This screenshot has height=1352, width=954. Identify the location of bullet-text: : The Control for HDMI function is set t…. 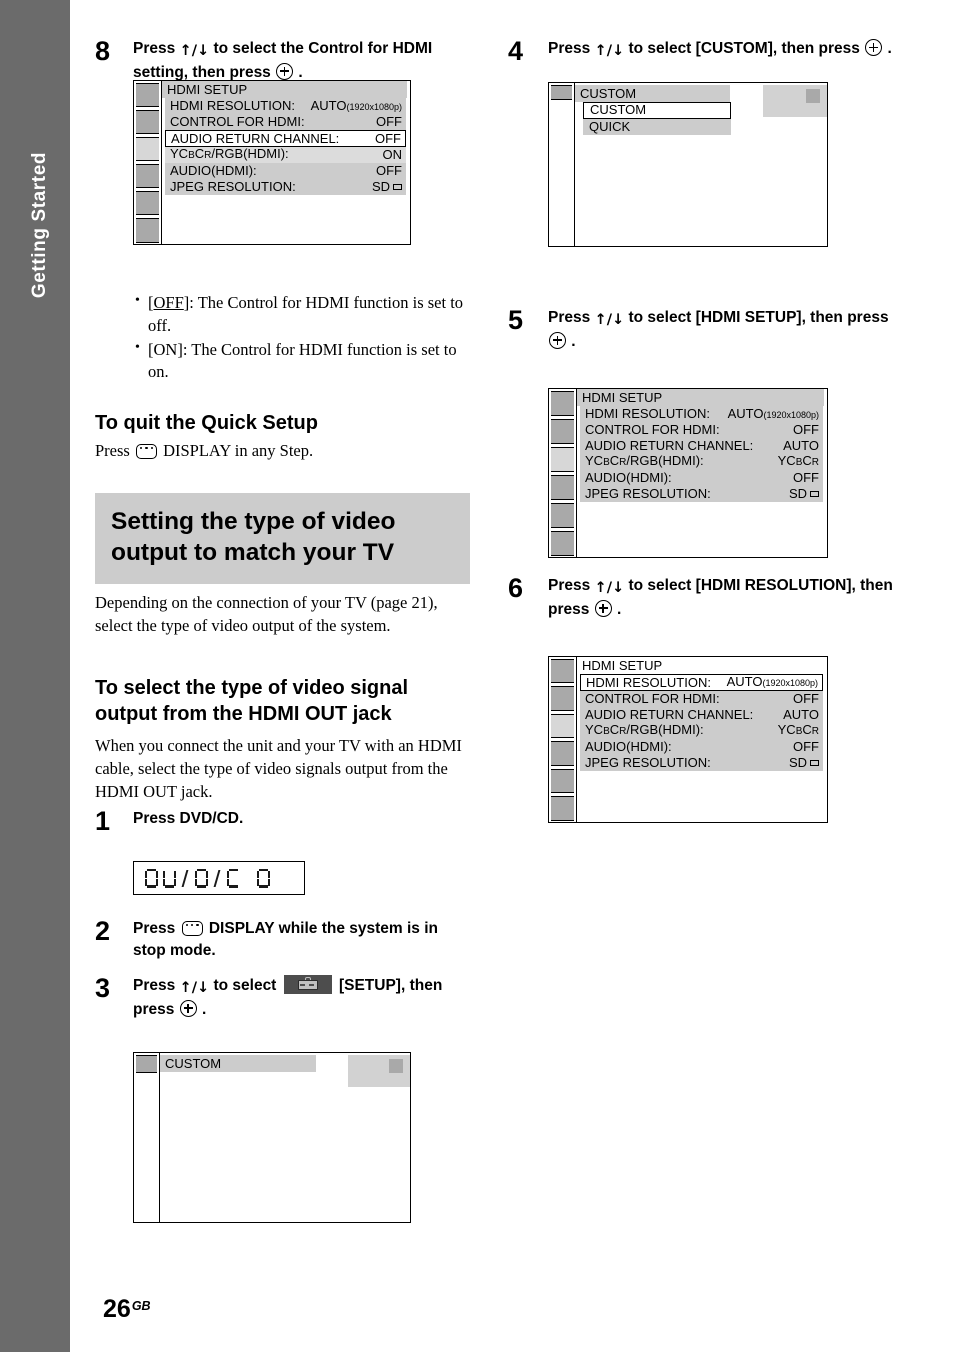
(306, 314).